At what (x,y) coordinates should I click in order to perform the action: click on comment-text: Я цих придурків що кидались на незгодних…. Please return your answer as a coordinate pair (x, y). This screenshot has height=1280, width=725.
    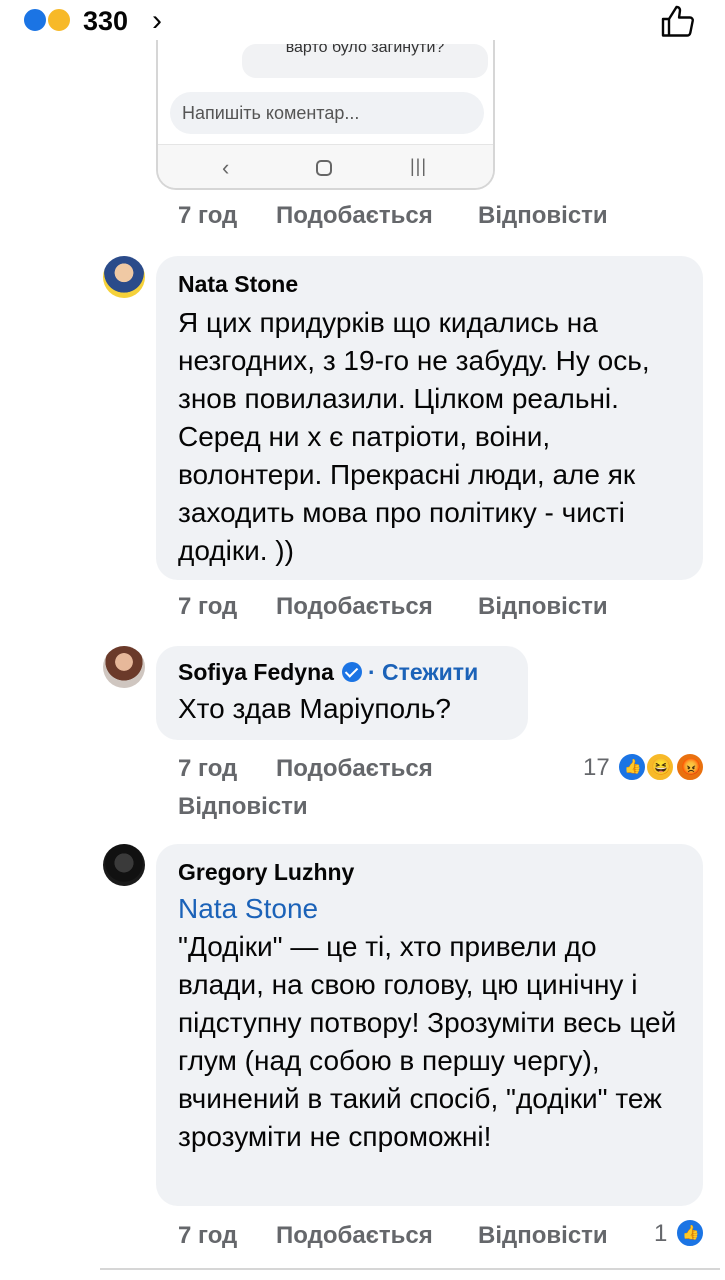
    Looking at the image, I should click on (414, 436).